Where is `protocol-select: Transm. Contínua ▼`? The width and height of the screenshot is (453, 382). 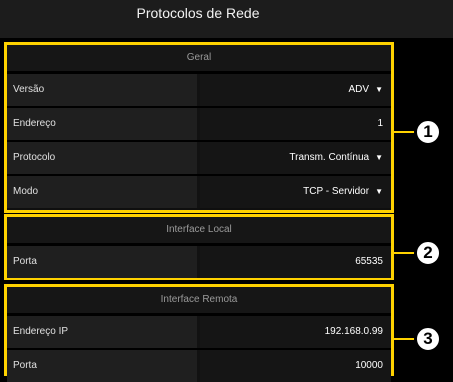 protocol-select: Transm. Contínua ▼ is located at coordinates (295, 158).